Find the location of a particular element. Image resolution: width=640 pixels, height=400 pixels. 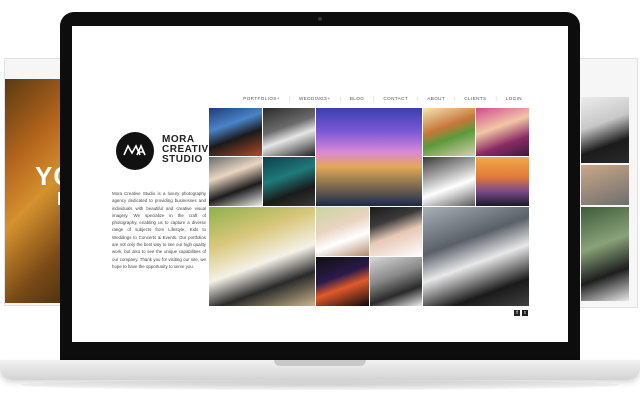

twitter-icon: t is located at coordinates (525, 313).